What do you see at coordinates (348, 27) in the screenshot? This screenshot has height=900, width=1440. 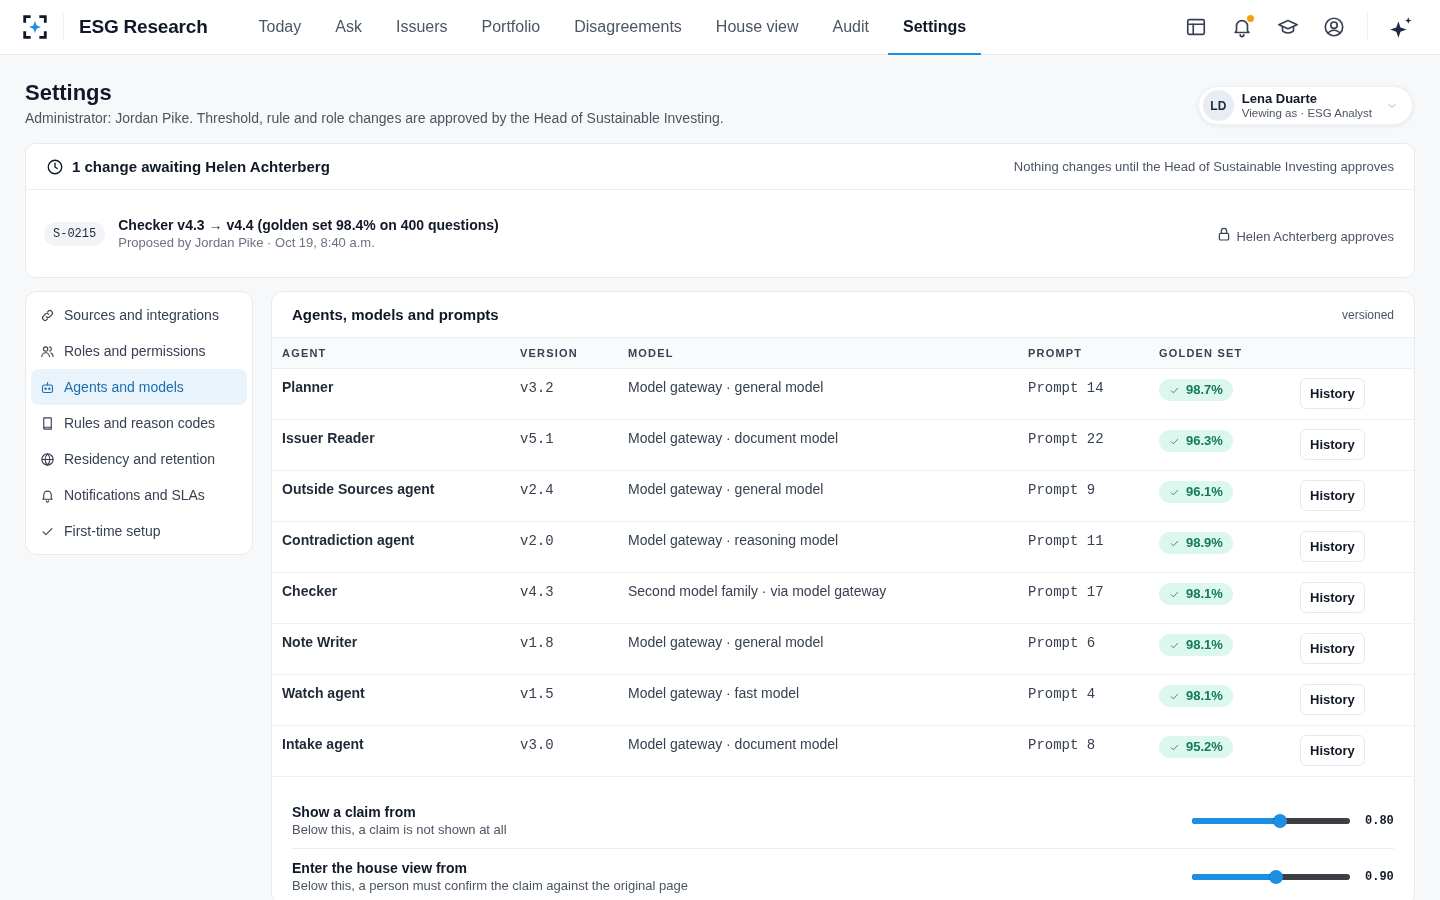 I see `nav-tab: Ask` at bounding box center [348, 27].